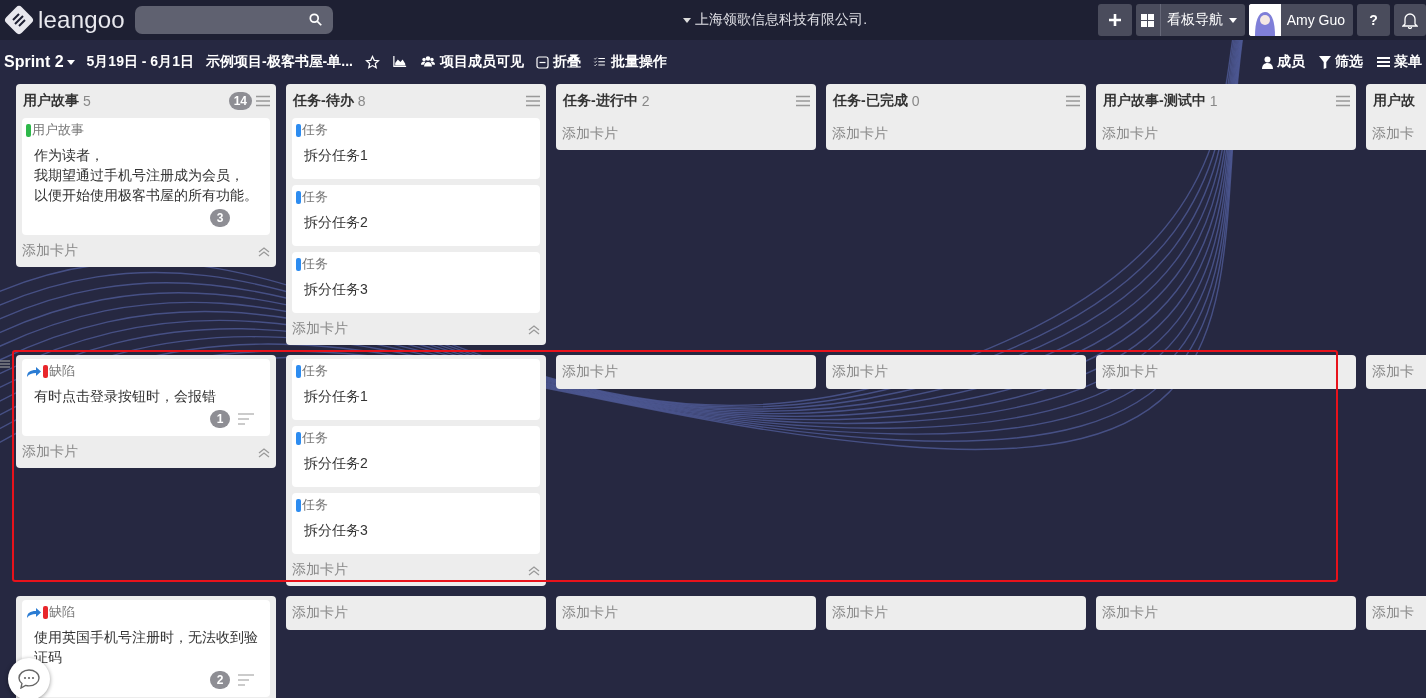 The image size is (1426, 698). What do you see at coordinates (81, 20) in the screenshot?
I see `logo-text: leangoo` at bounding box center [81, 20].